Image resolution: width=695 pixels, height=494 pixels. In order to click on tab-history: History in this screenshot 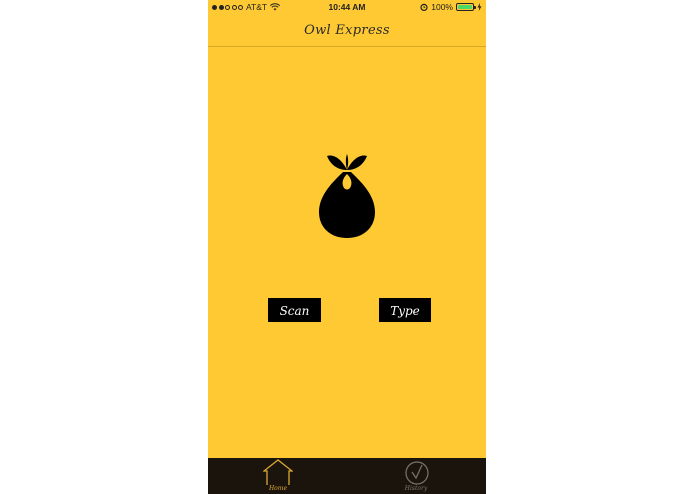, I will do `click(416, 476)`.